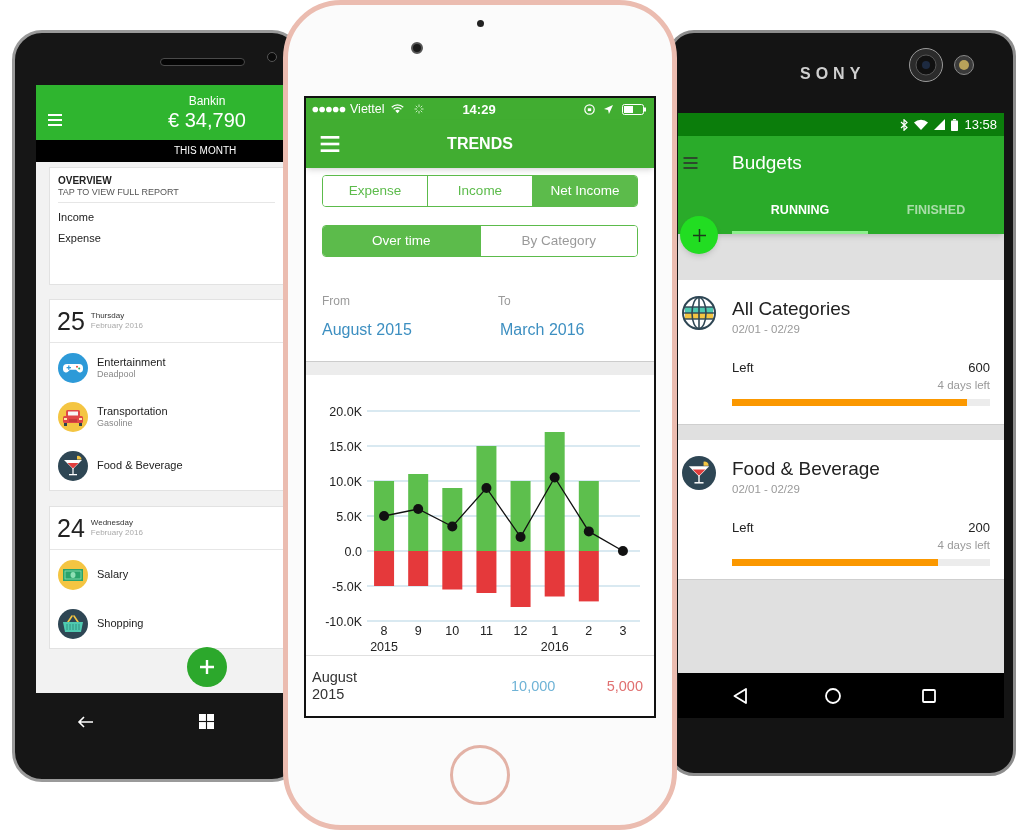  Describe the element at coordinates (120, 623) in the screenshot. I see `category-name: Shopping` at that location.